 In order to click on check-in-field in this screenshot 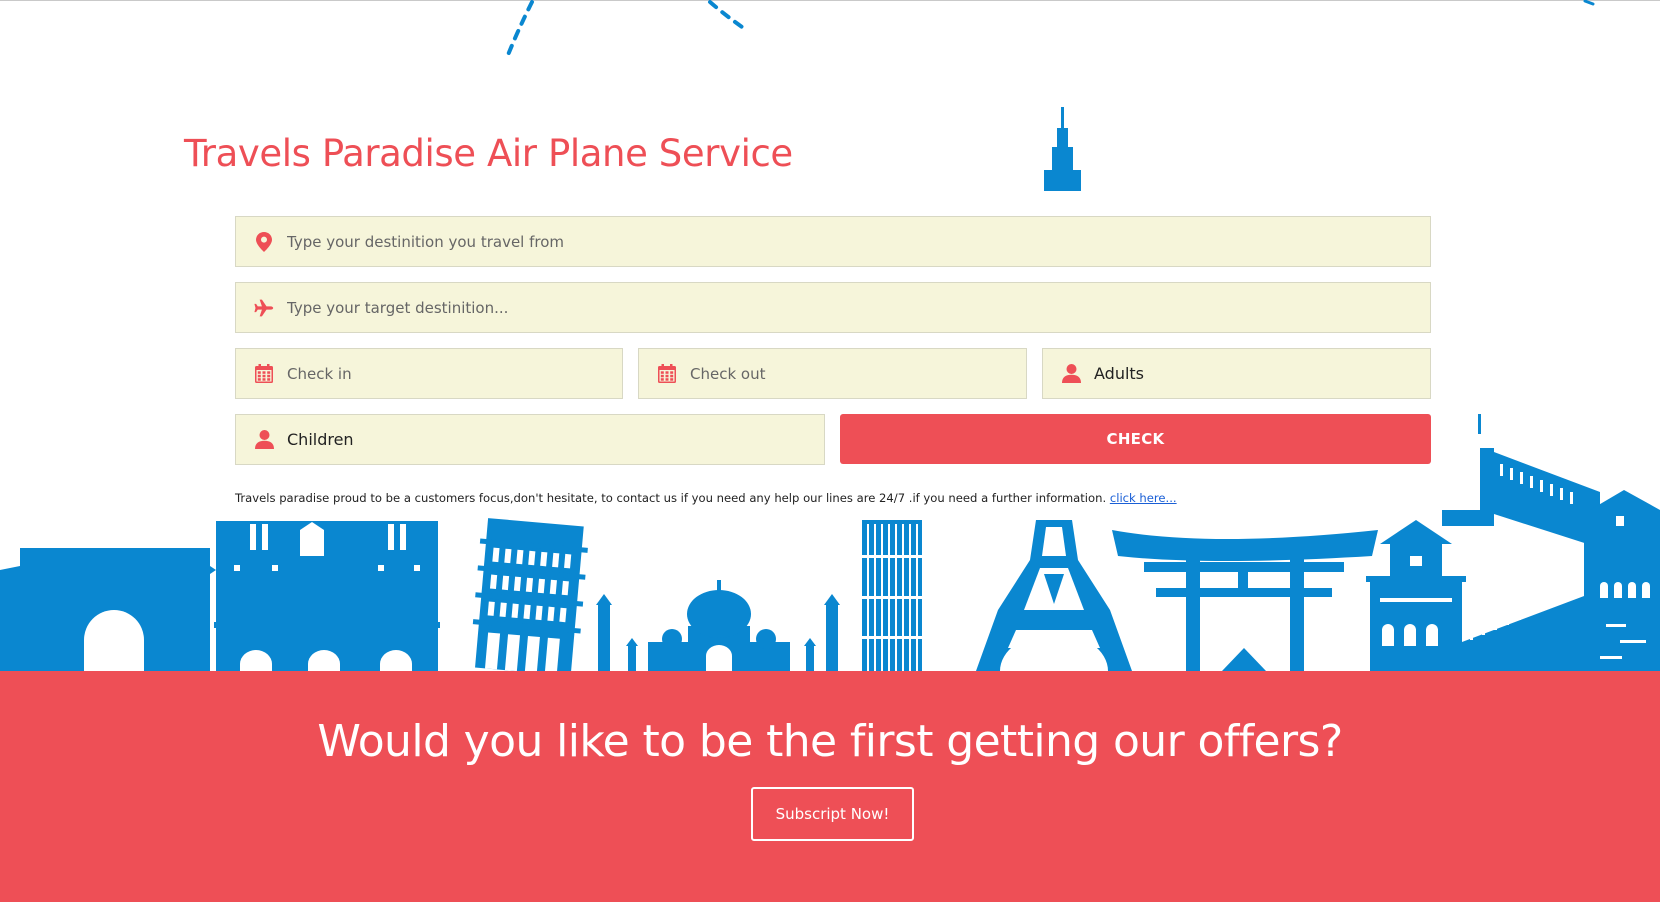, I will do `click(429, 373)`.